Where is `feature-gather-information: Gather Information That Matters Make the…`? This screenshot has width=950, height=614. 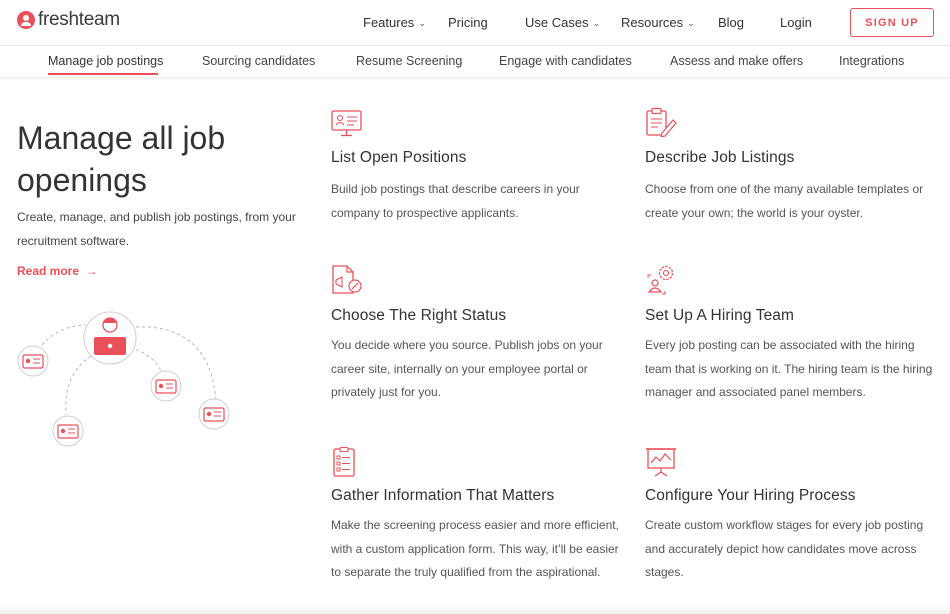
feature-gather-information: Gather Information That Matters Make the… is located at coordinates (481, 527).